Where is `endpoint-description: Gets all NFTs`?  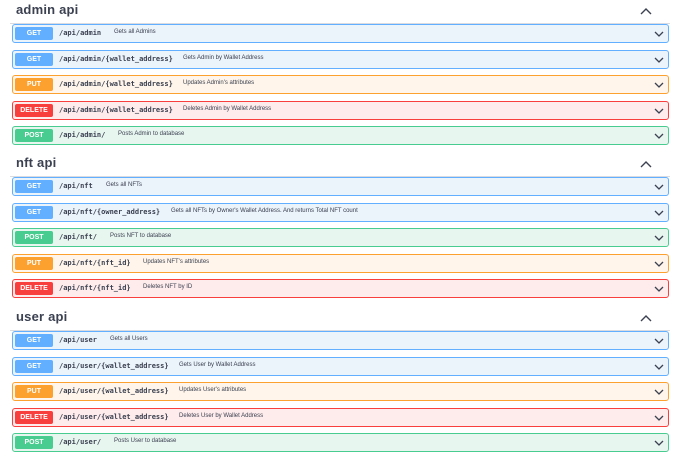
endpoint-description: Gets all NFTs is located at coordinates (124, 185).